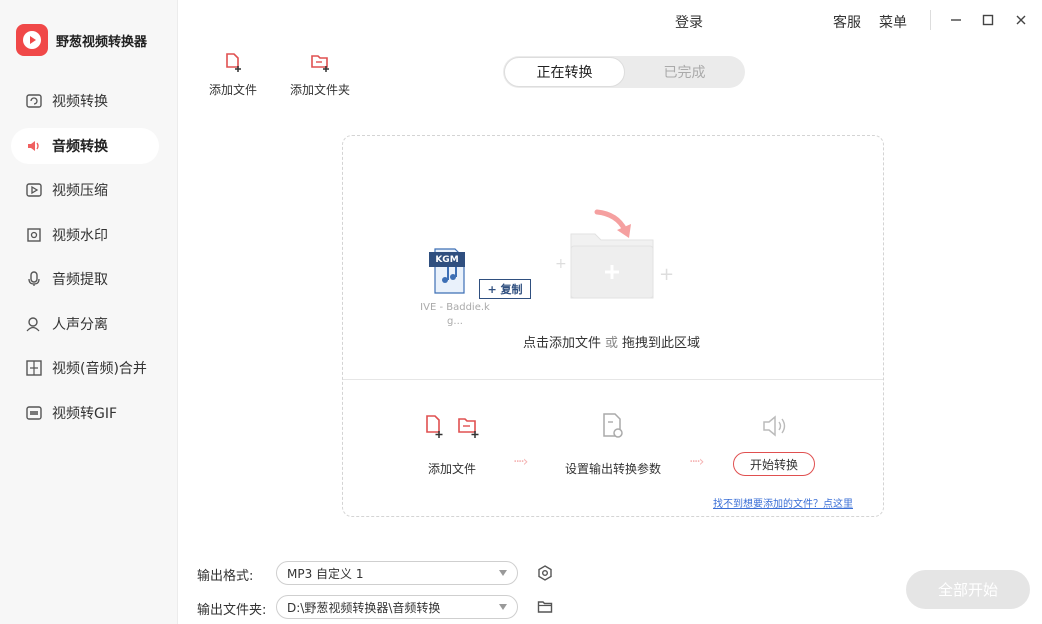  Describe the element at coordinates (614, 254) in the screenshot. I see `folder-drop-icon: + +` at that location.